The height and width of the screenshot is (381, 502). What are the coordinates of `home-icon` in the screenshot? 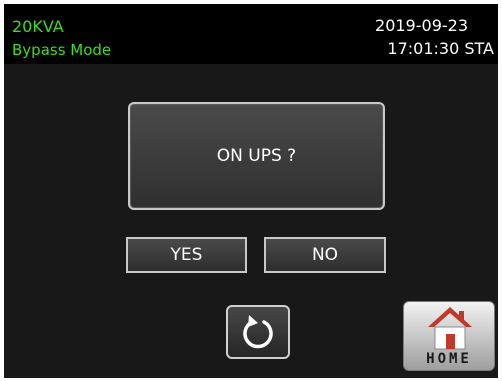 It's located at (450, 328).